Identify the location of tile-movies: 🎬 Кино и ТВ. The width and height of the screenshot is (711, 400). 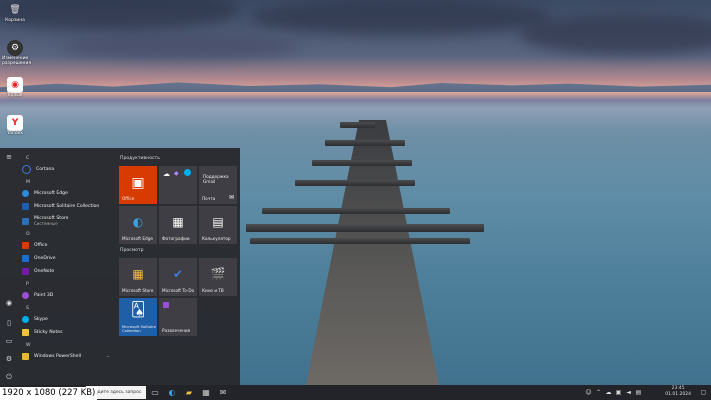
(218, 277).